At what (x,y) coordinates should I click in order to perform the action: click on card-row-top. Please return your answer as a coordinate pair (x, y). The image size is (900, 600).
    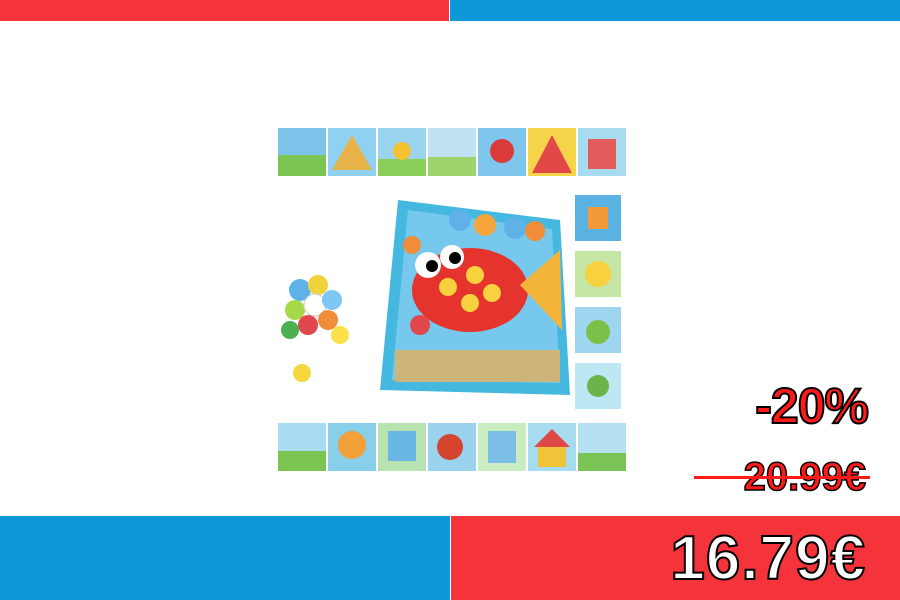
    Looking at the image, I should click on (452, 152).